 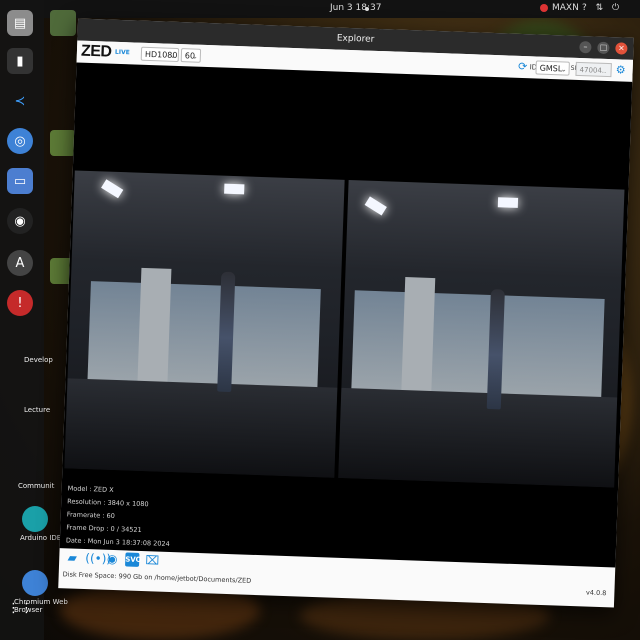 What do you see at coordinates (552, 73) in the screenshot?
I see `camera-id-select: GMSL - 0 ⌄` at bounding box center [552, 73].